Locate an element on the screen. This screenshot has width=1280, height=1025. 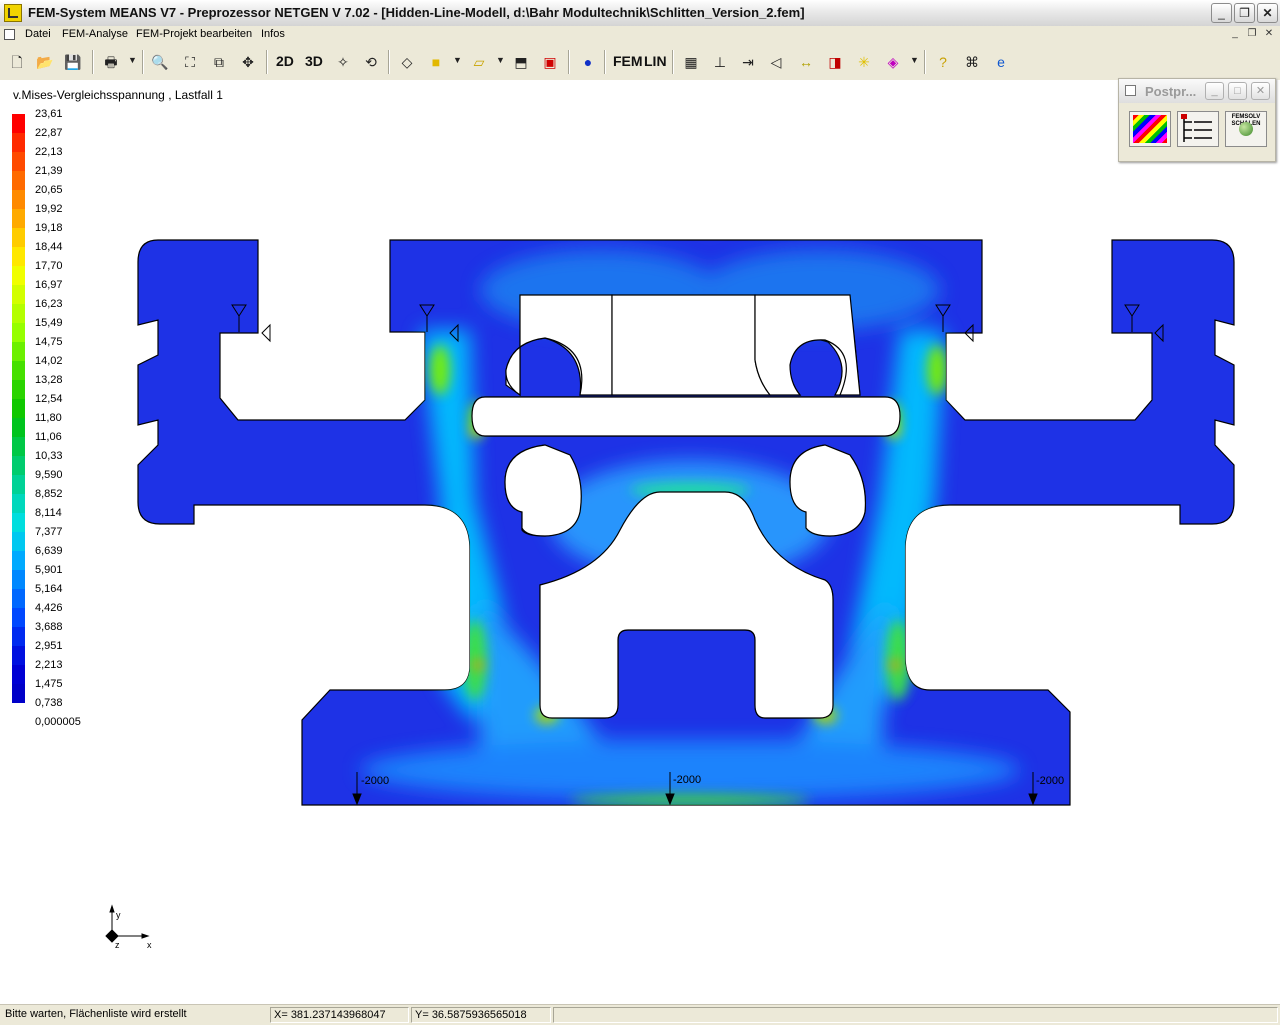
postprocessor-close-button: ✕ is located at coordinates (1260, 91).